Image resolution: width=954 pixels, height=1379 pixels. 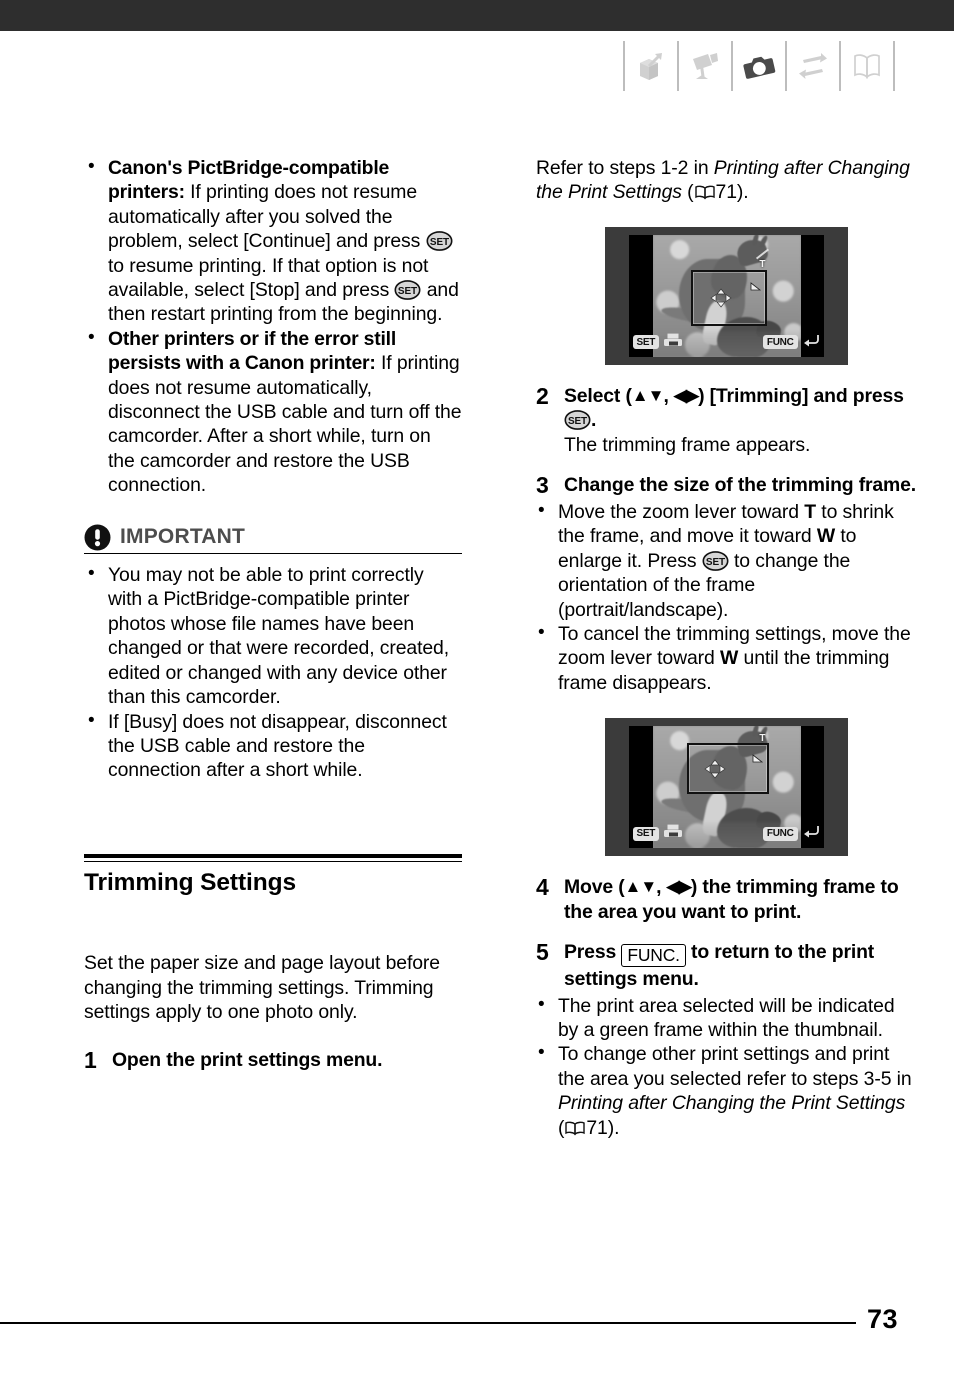 What do you see at coordinates (742, 192) in the screenshot?
I see `refer-text-3: ).` at bounding box center [742, 192].